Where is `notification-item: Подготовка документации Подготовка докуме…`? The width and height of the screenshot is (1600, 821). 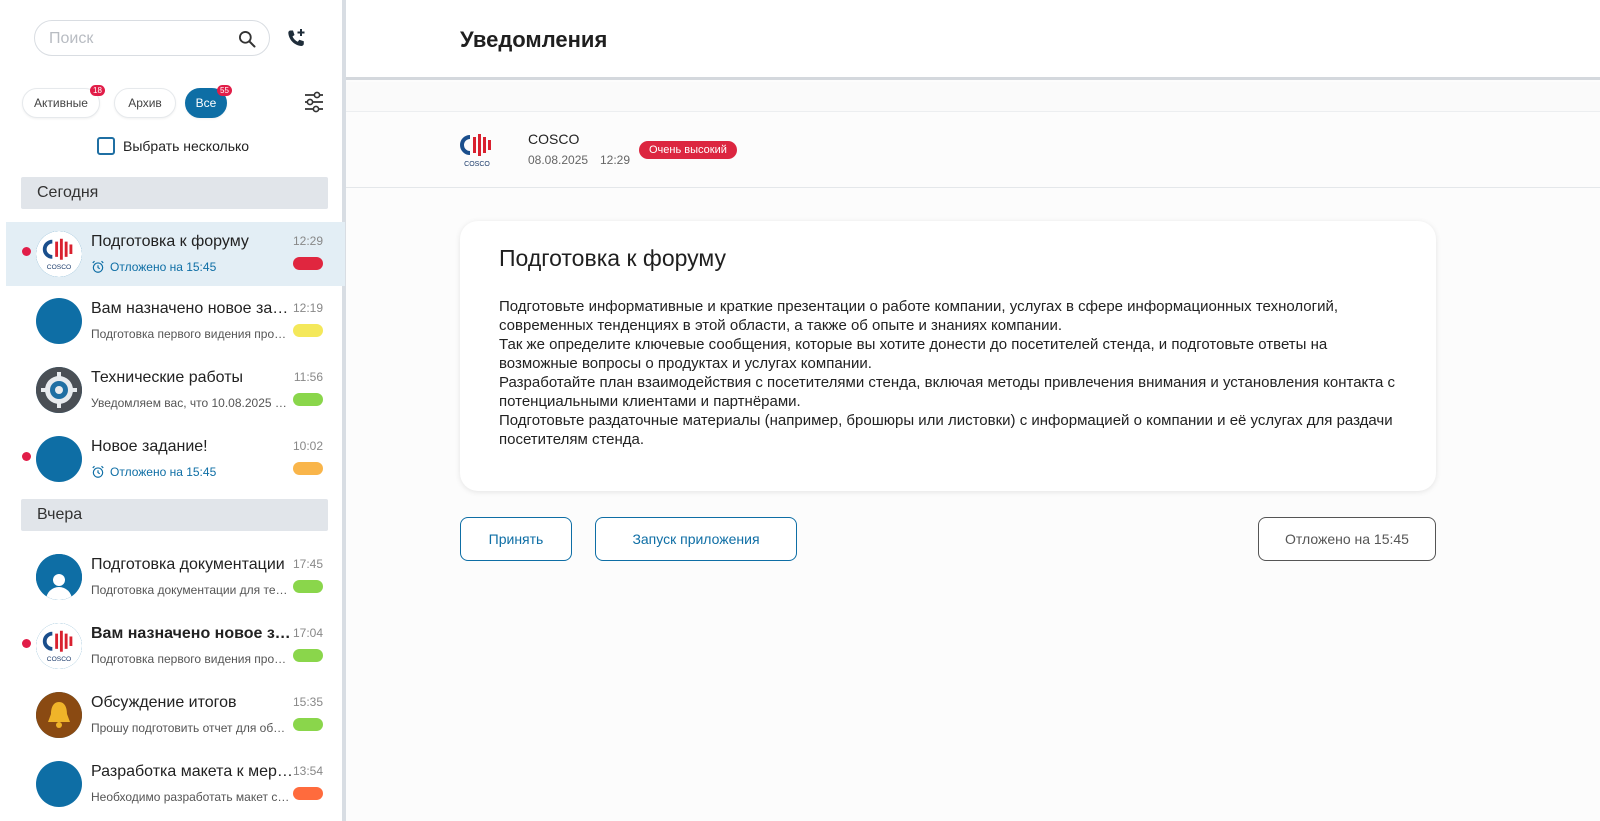
notification-item: Подготовка документации Подготовка докуме… is located at coordinates (175, 577).